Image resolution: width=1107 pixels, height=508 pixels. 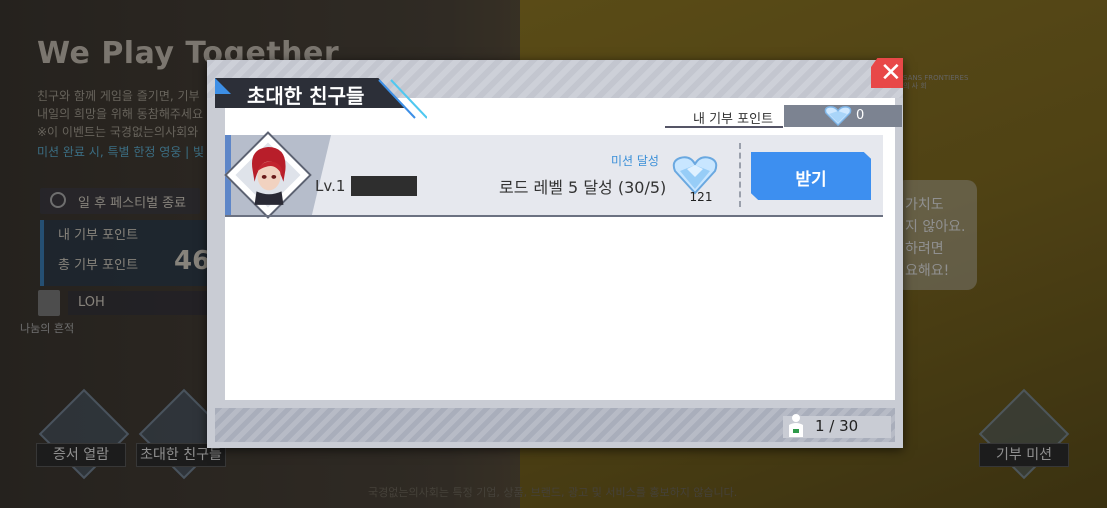 What do you see at coordinates (268, 176) in the screenshot?
I see `friend-avatar` at bounding box center [268, 176].